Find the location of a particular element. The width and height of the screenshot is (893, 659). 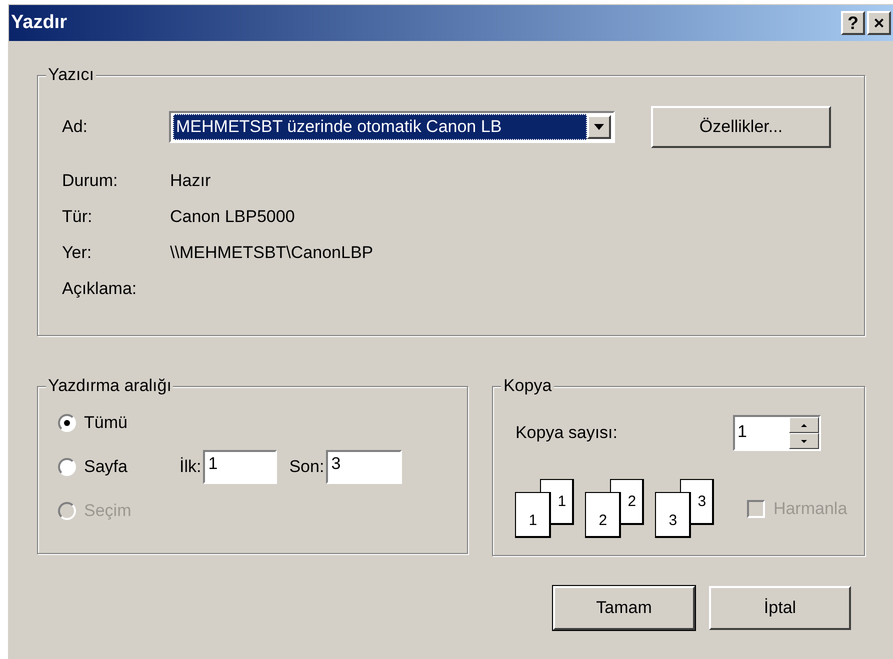

field-label: Tür: is located at coordinates (78, 217).